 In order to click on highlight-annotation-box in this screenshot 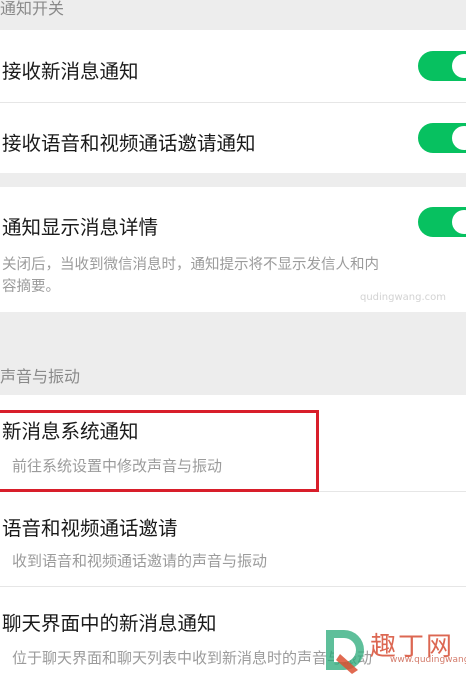, I will do `click(159, 451)`.